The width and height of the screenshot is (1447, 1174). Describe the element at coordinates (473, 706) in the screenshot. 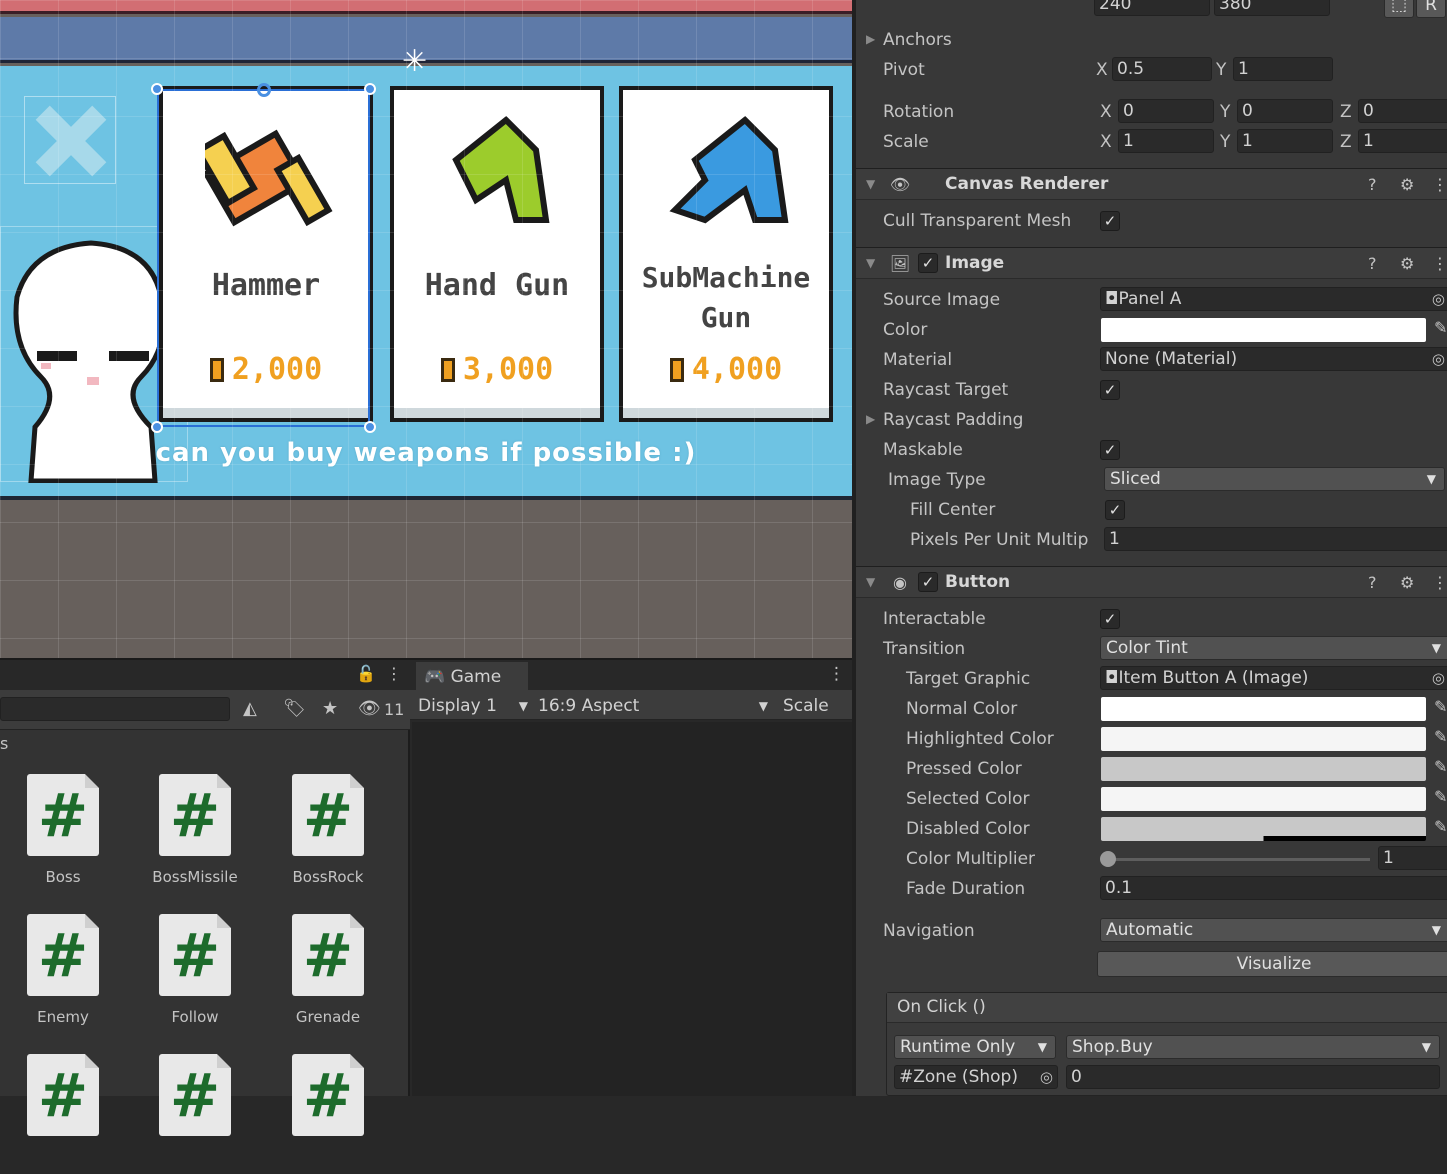

I see `display-dropdown: Display 1 ▼` at that location.